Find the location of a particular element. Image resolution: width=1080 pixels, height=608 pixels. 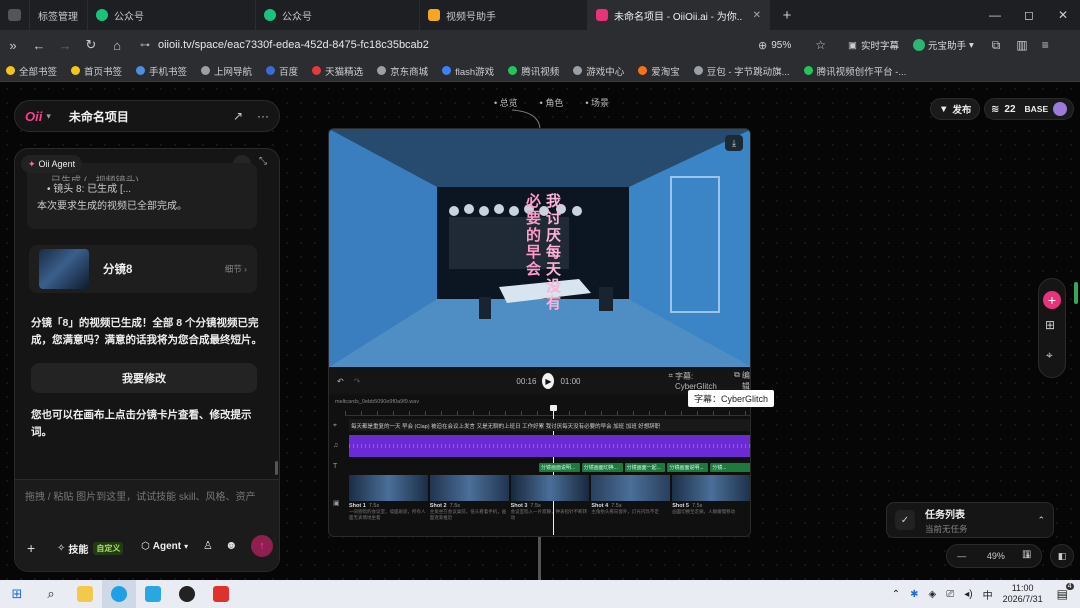

publish-button: ▼ 发布 is located at coordinates (955, 109).